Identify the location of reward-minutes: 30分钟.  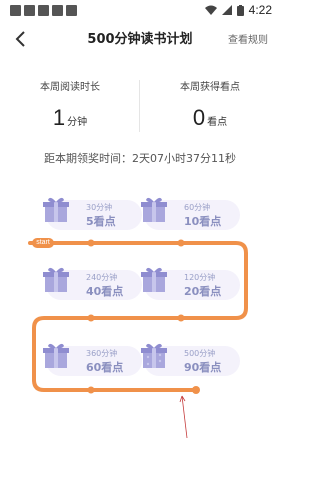
(99, 207).